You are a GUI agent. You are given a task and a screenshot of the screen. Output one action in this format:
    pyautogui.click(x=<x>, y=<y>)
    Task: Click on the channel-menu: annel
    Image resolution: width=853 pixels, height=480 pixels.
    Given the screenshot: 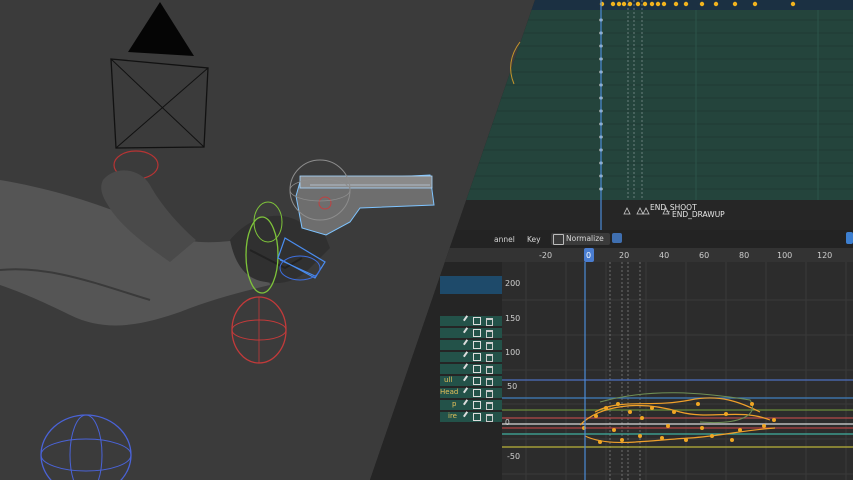 What is the action you would take?
    pyautogui.click(x=504, y=239)
    